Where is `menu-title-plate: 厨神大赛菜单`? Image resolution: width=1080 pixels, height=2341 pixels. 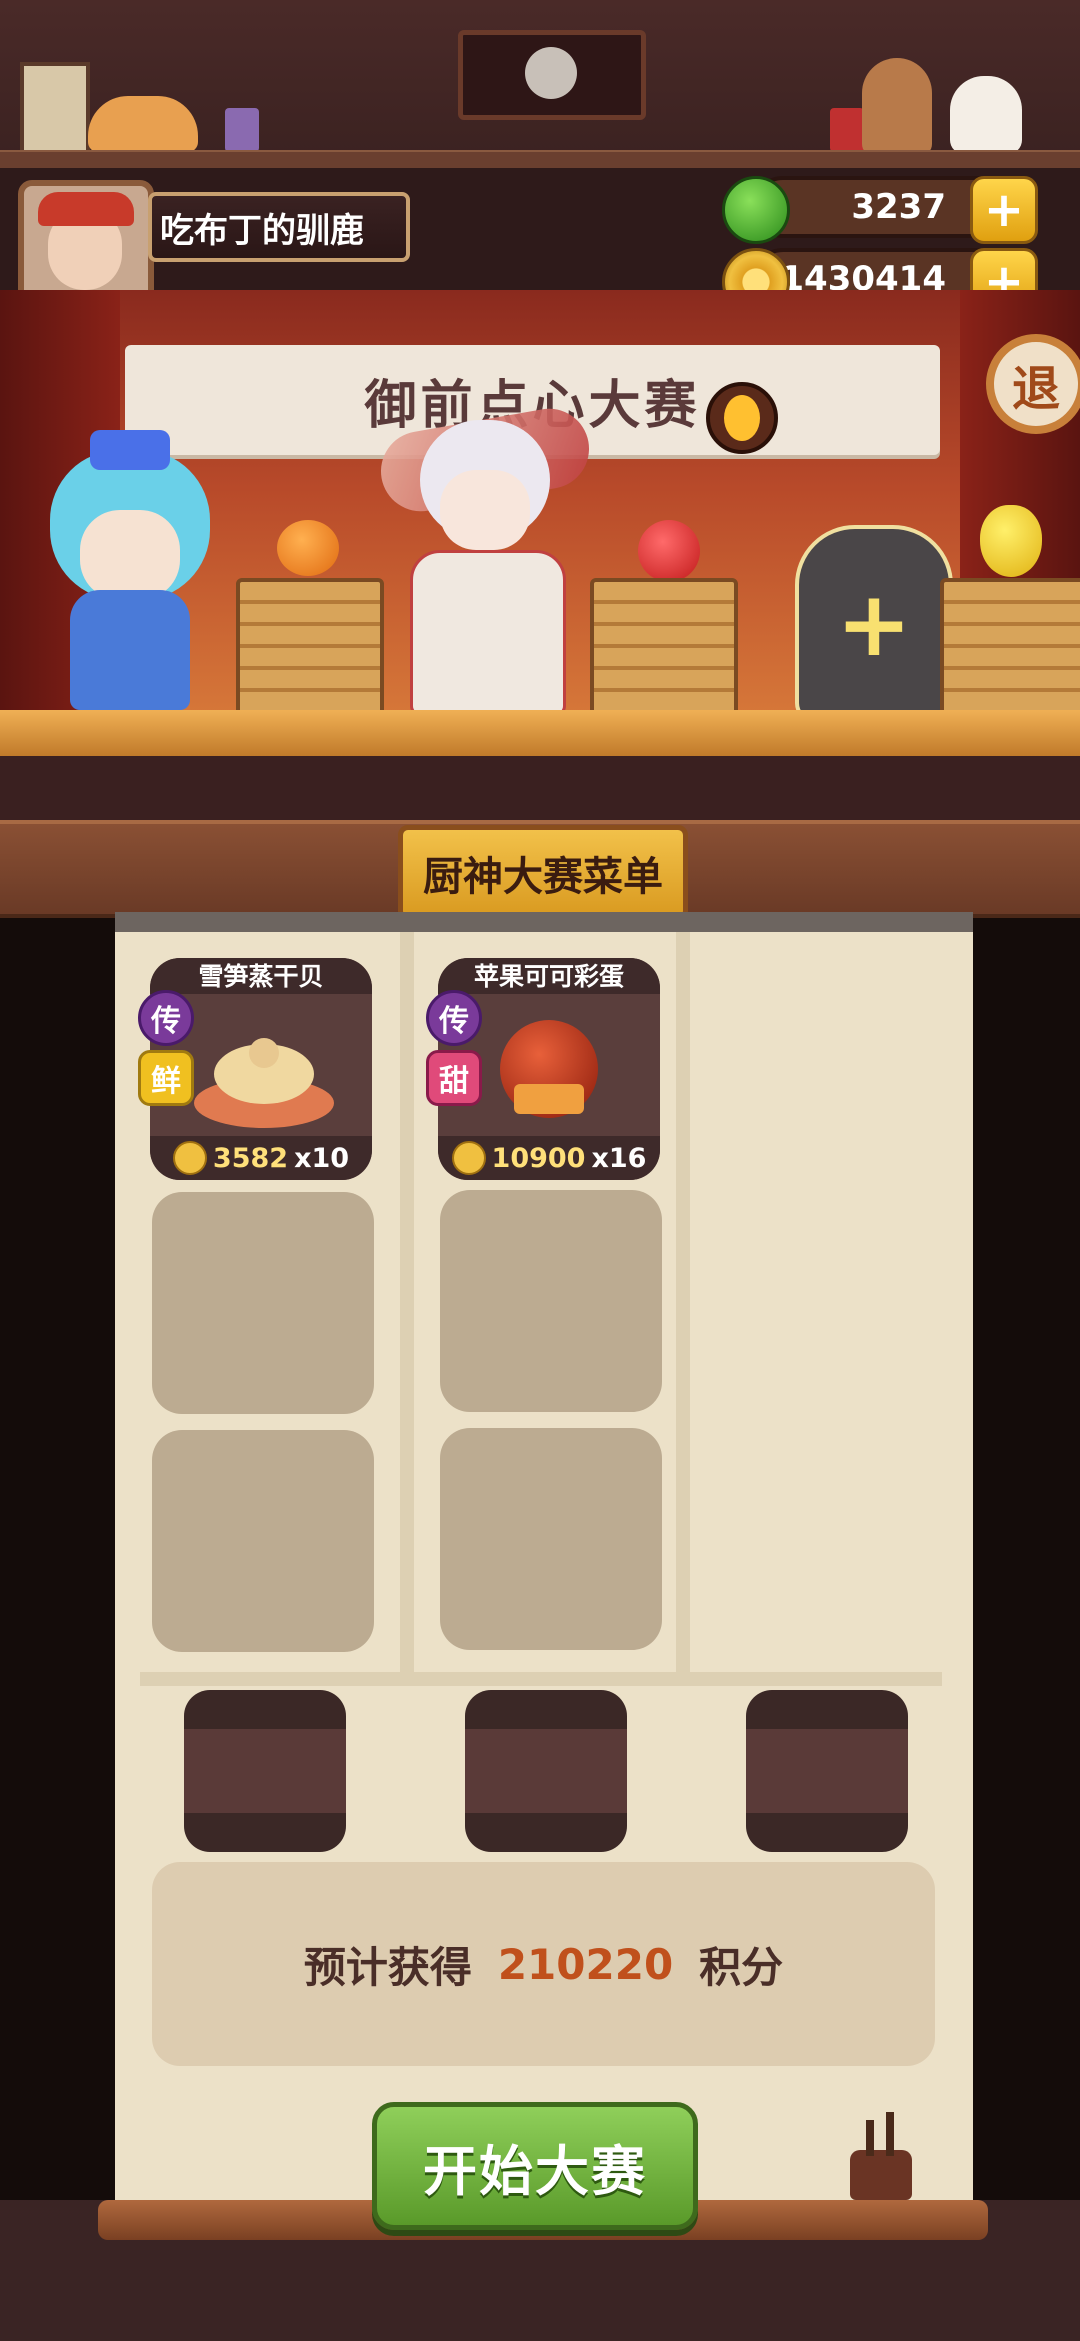 menu-title-plate: 厨神大赛菜单 is located at coordinates (543, 873).